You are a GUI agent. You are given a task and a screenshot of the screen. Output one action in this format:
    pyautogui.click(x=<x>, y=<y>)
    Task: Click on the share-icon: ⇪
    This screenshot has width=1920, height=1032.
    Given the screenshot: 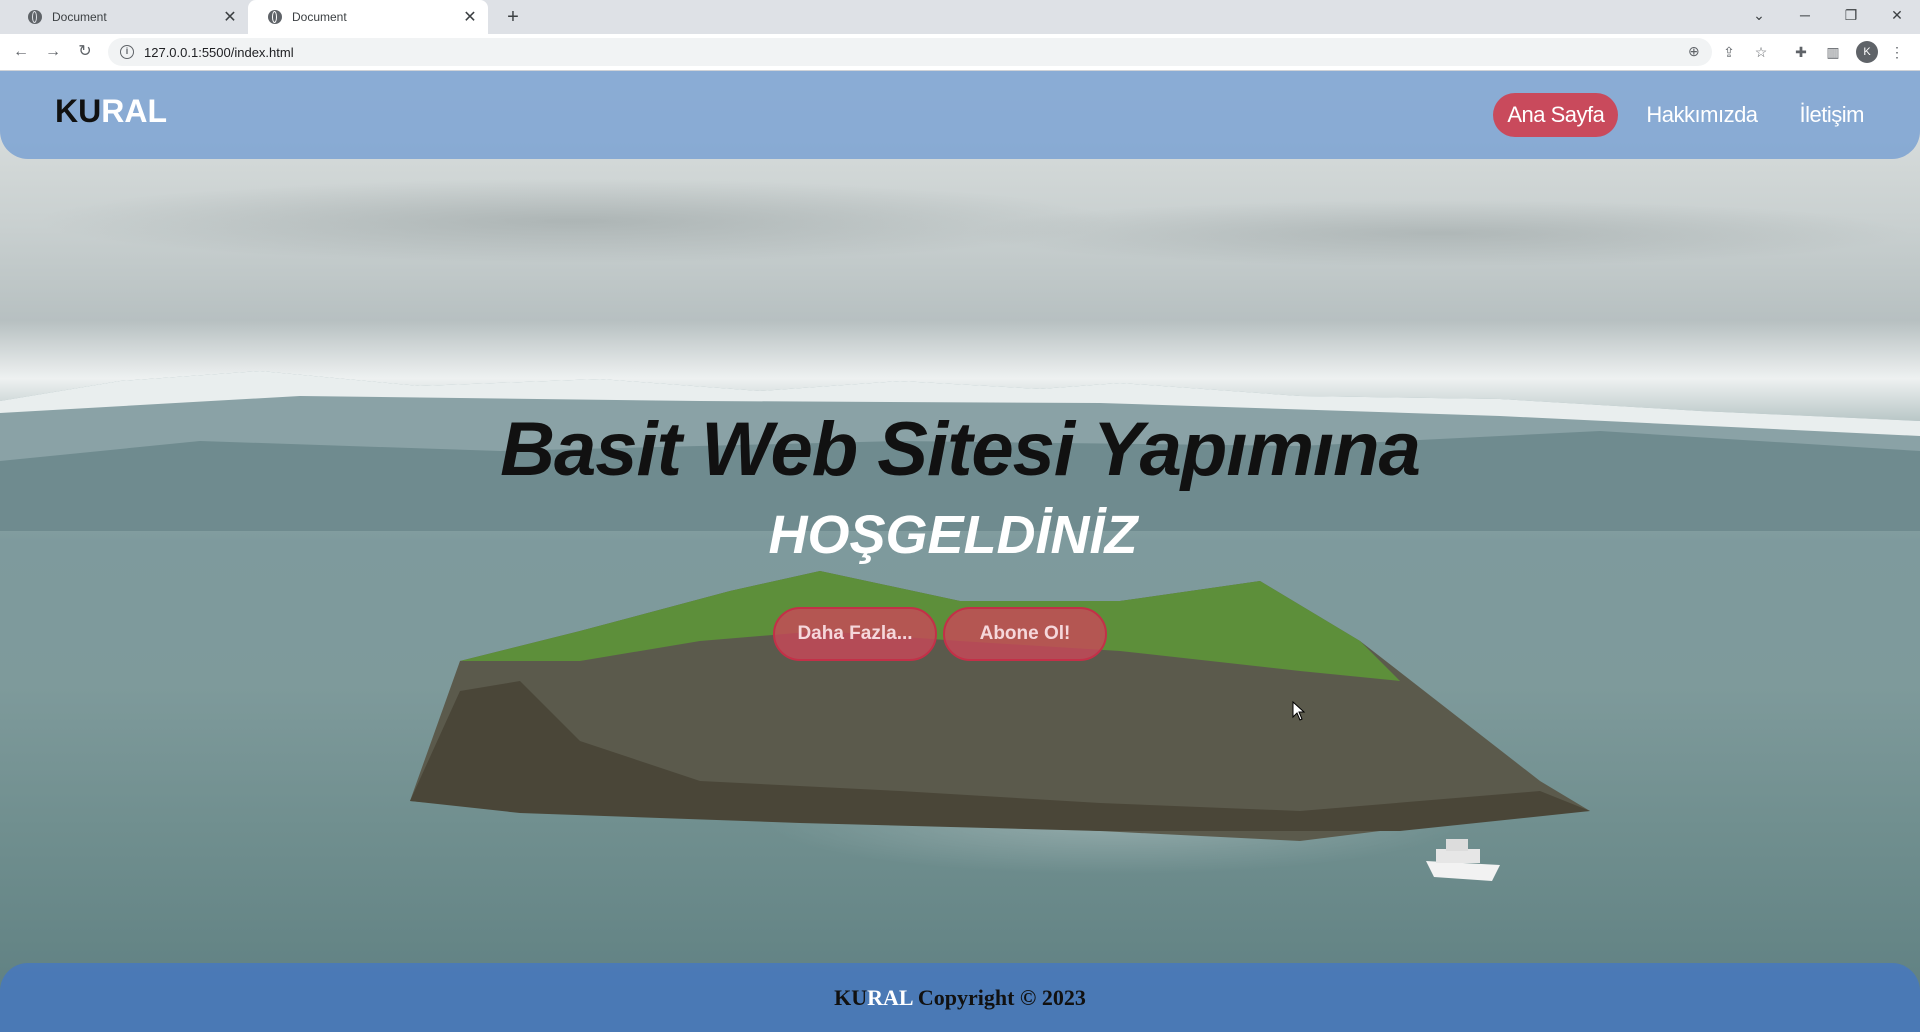 What is the action you would take?
    pyautogui.click(x=1729, y=52)
    